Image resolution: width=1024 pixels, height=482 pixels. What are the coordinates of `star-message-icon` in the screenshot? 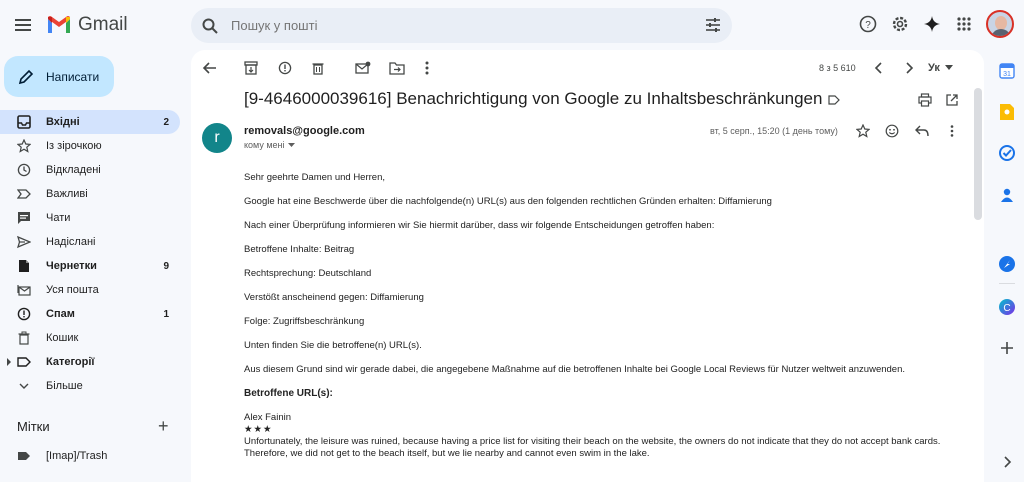 It's located at (863, 131).